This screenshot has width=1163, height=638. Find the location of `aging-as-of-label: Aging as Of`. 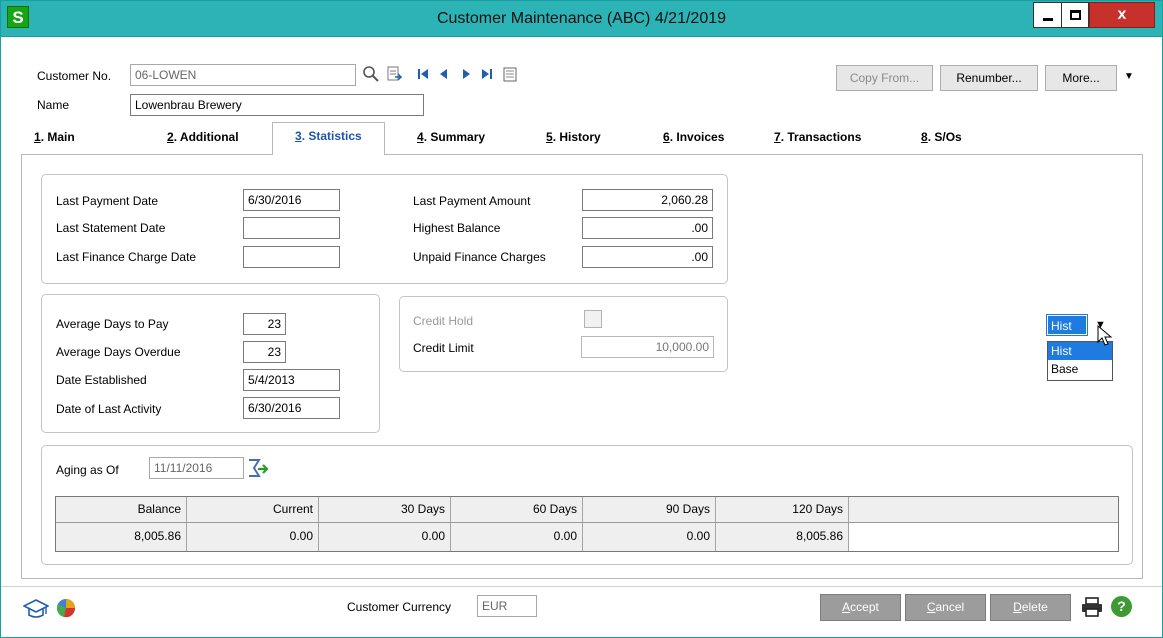

aging-as-of-label: Aging as Of is located at coordinates (87, 470).